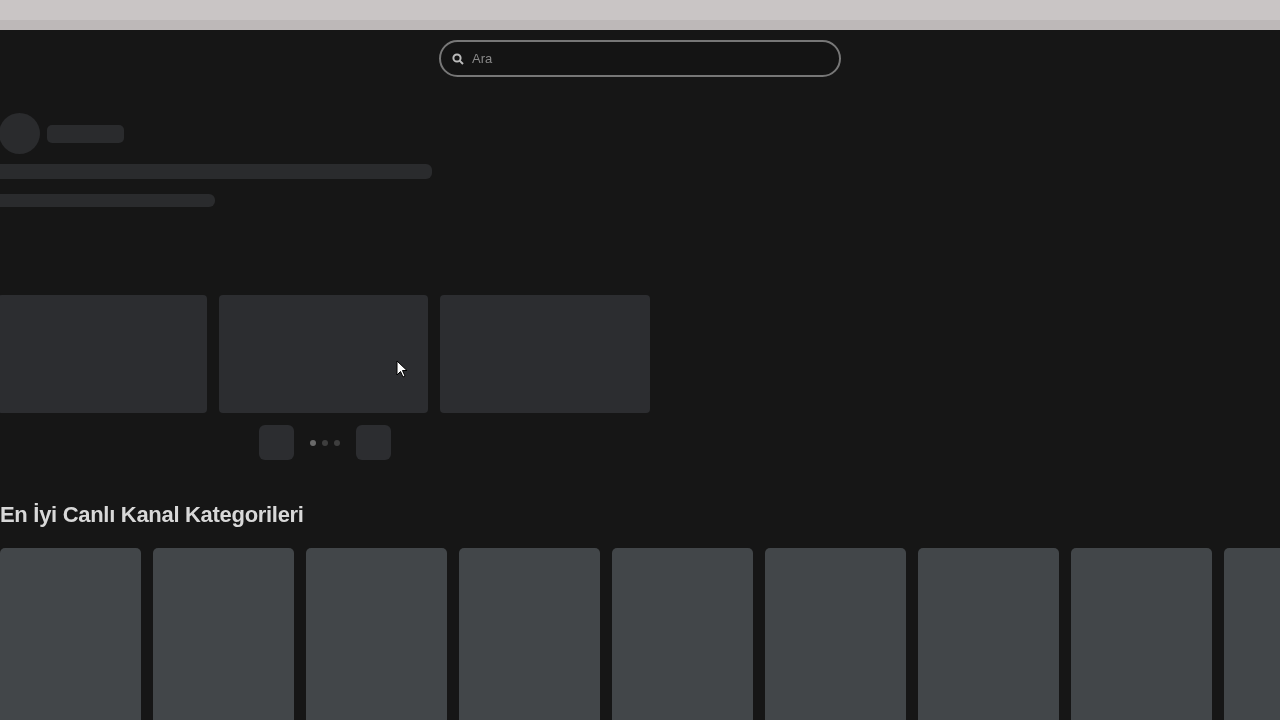  What do you see at coordinates (640, 58) in the screenshot?
I see `search-field: Ara` at bounding box center [640, 58].